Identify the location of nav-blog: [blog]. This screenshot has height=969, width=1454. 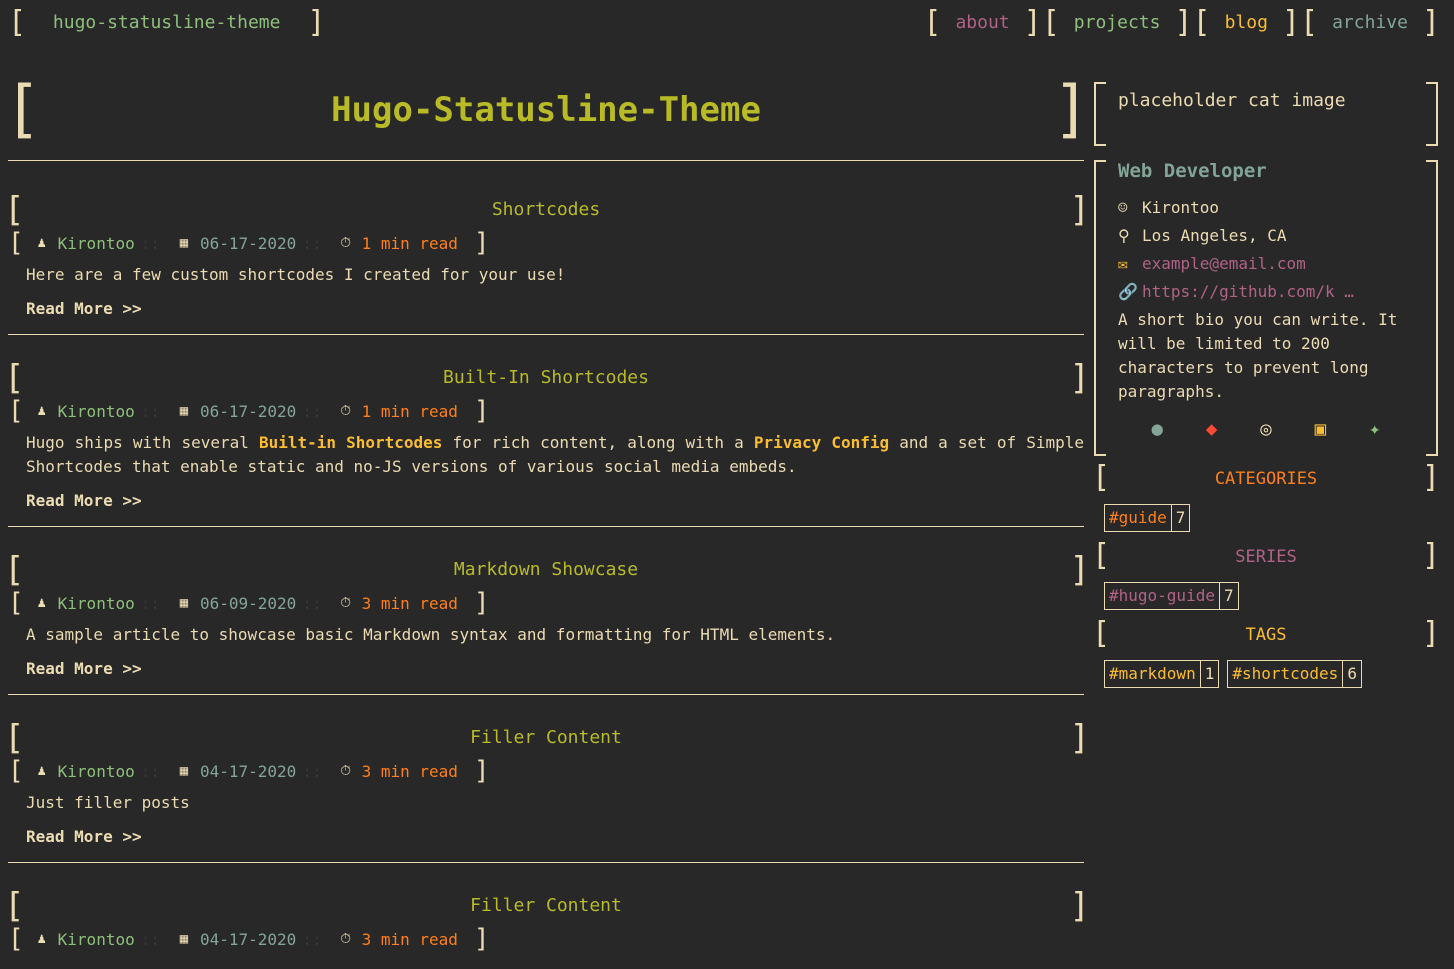
(1246, 23).